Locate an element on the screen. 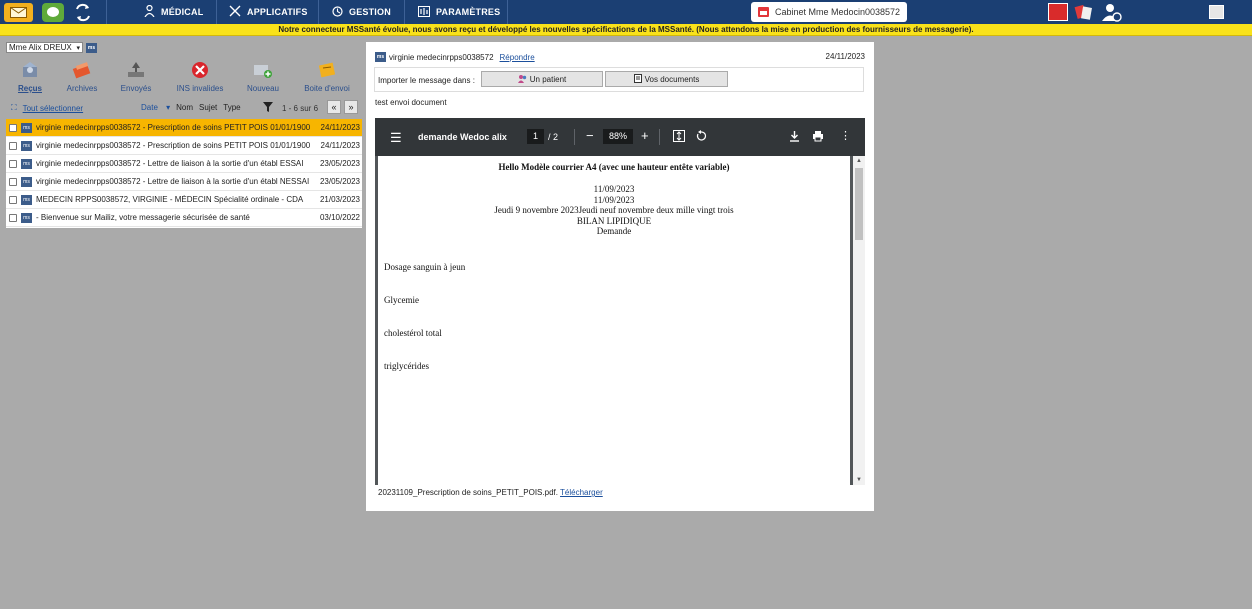 The height and width of the screenshot is (609, 1252). folder-archives-label: Archives is located at coordinates (82, 88).